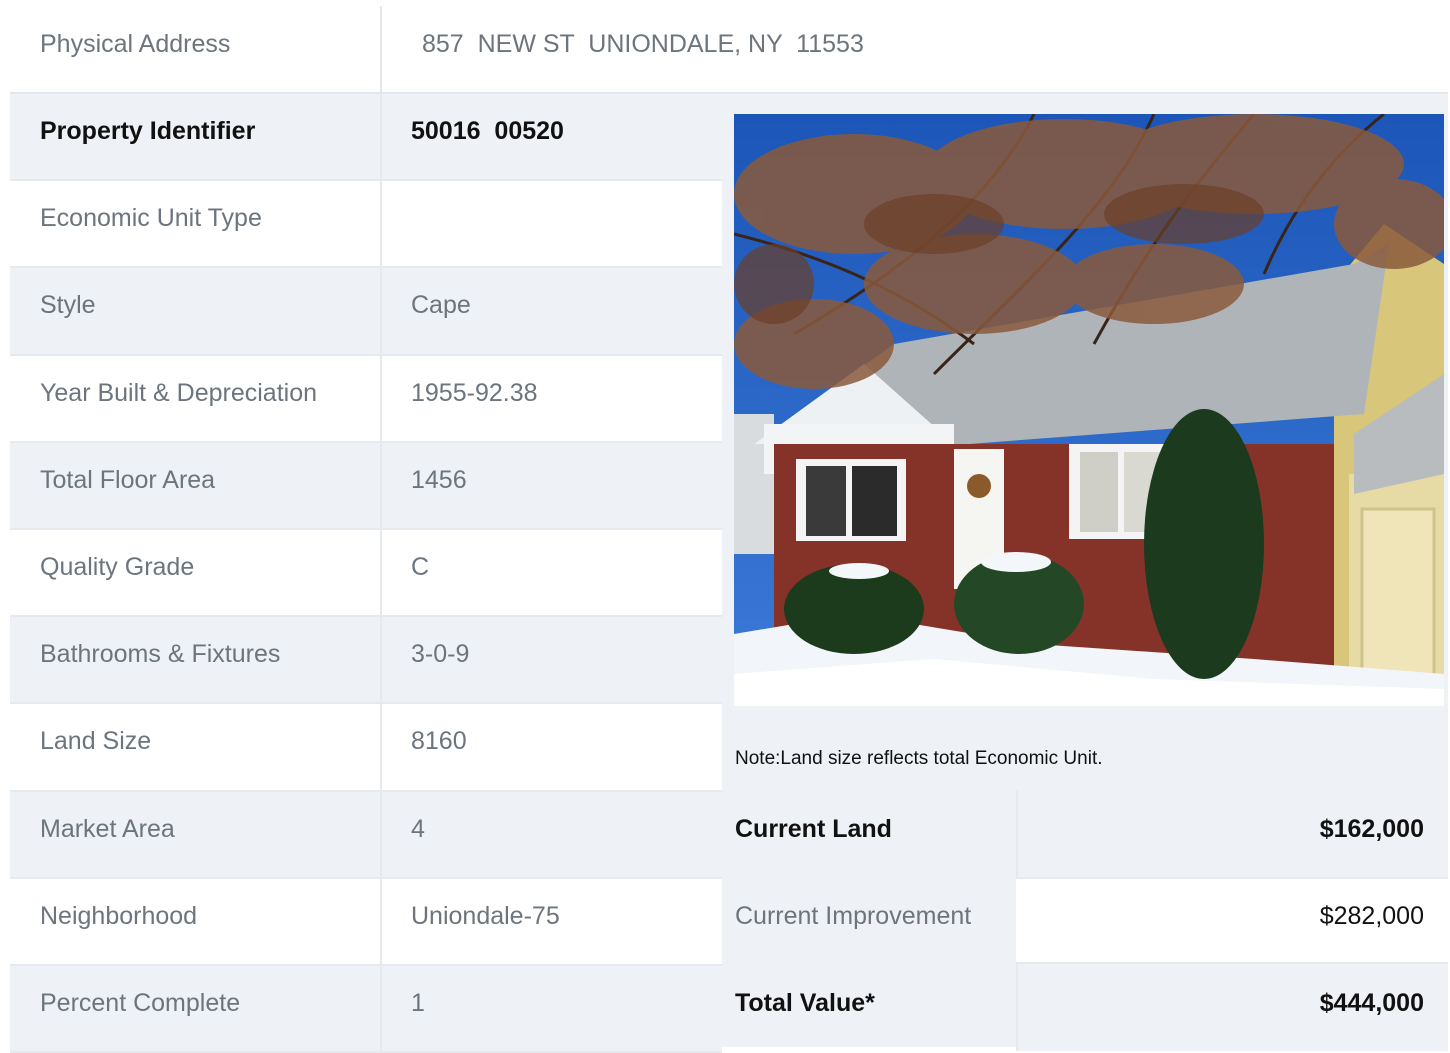 This screenshot has width=1450, height=1053. What do you see at coordinates (366, 748) in the screenshot?
I see `detail-row-land-size: Land Size 8160` at bounding box center [366, 748].